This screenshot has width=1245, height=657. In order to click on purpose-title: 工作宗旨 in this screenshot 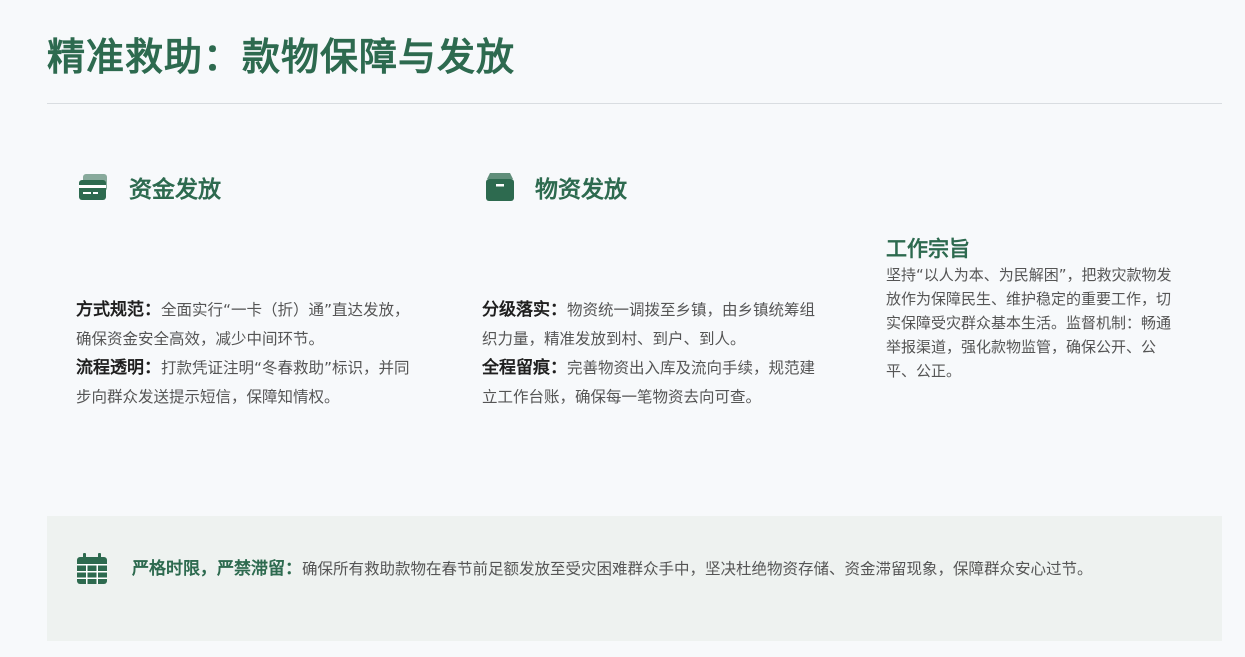, I will do `click(928, 248)`.